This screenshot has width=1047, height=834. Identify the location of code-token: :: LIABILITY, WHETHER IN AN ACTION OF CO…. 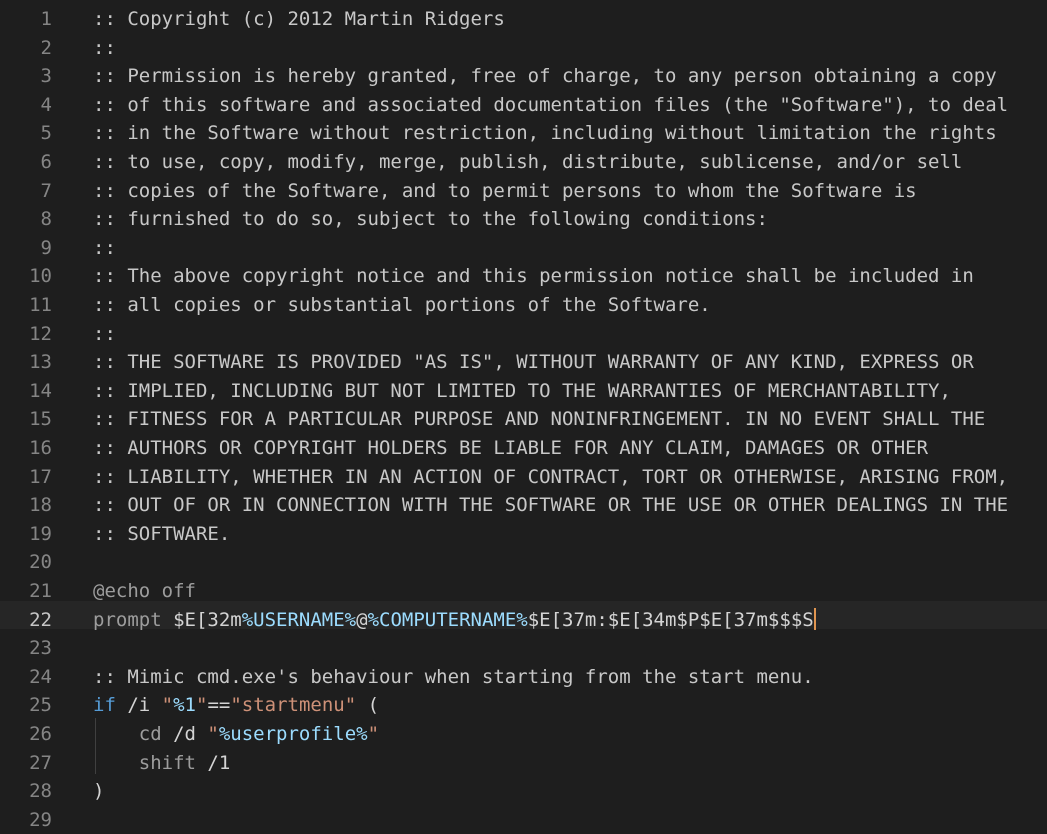
(551, 476).